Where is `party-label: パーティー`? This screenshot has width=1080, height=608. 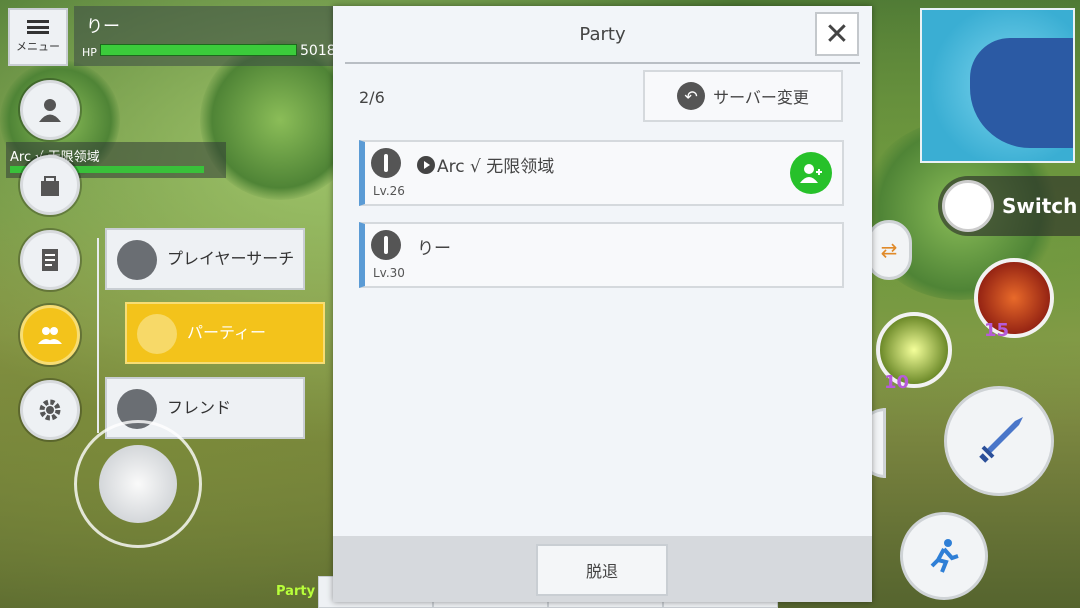
party-label: パーティー is located at coordinates (227, 332).